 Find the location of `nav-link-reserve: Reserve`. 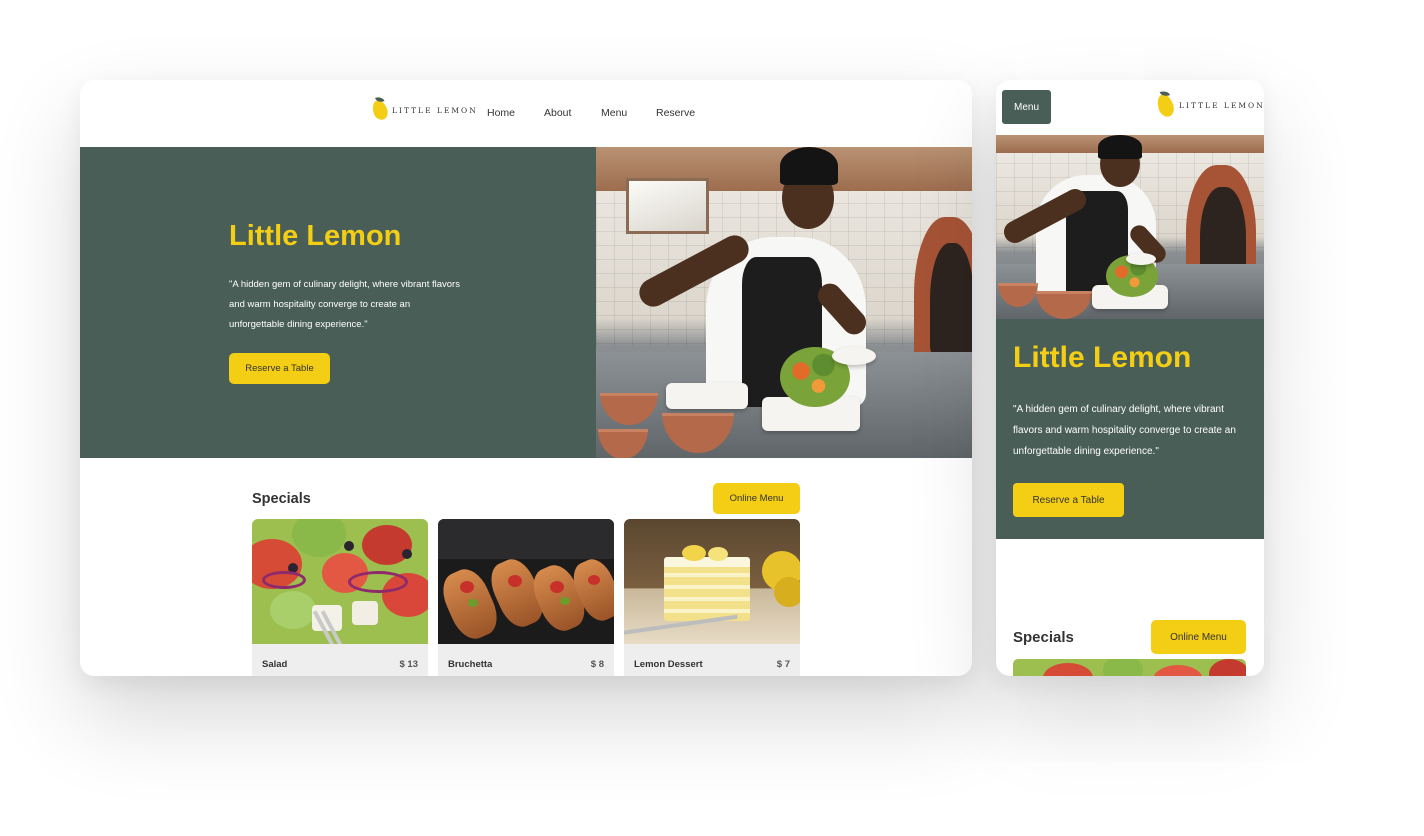

nav-link-reserve: Reserve is located at coordinates (675, 113).